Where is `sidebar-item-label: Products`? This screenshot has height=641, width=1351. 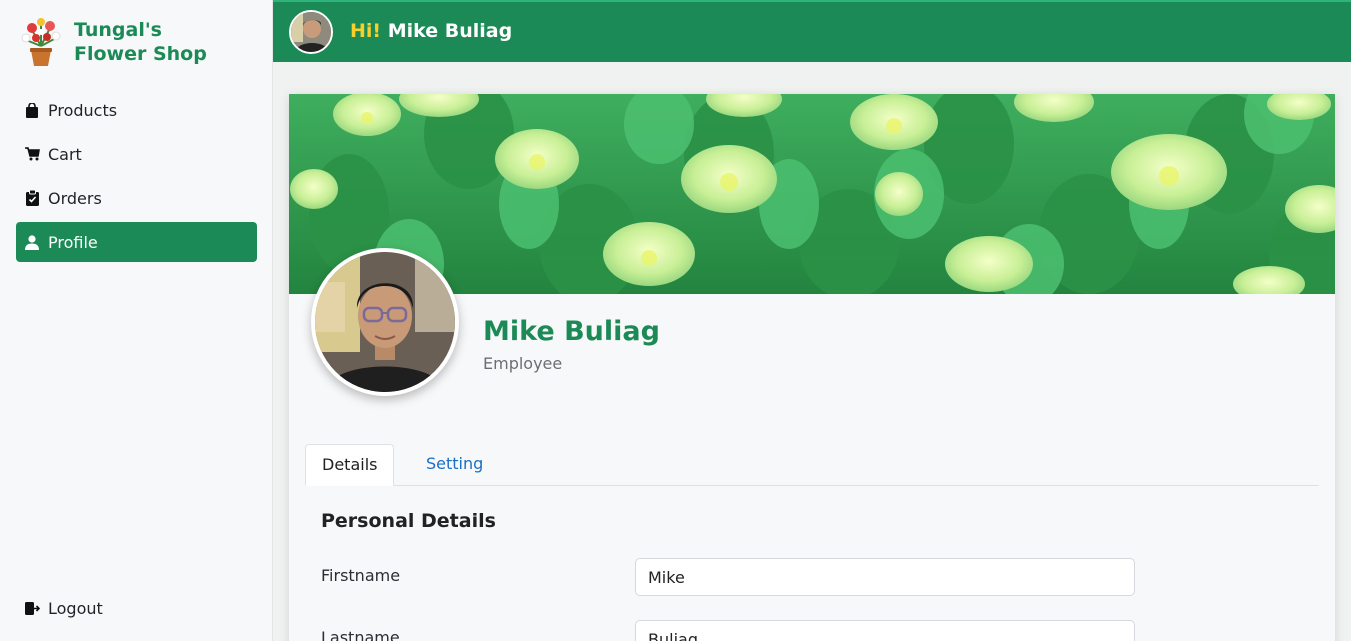 sidebar-item-label: Products is located at coordinates (83, 110).